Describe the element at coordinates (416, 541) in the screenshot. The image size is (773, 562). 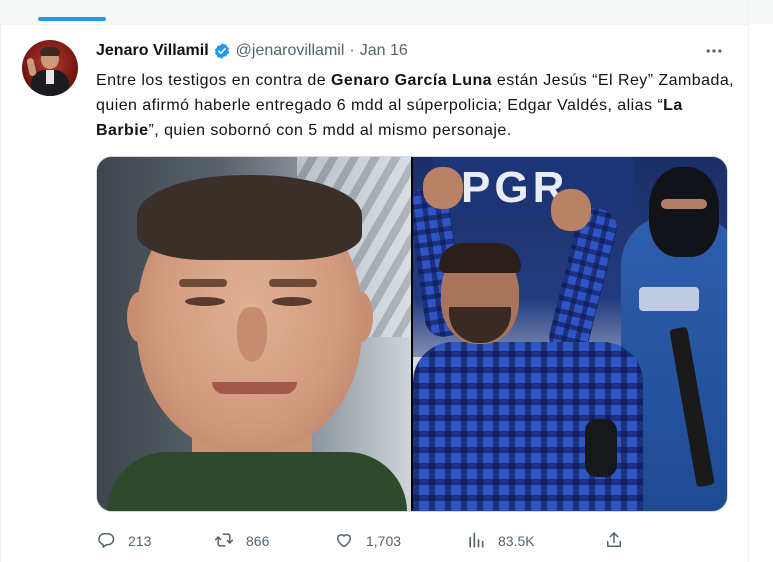
I see `tweet-actions: 213 866 1,703 83.5K` at that location.